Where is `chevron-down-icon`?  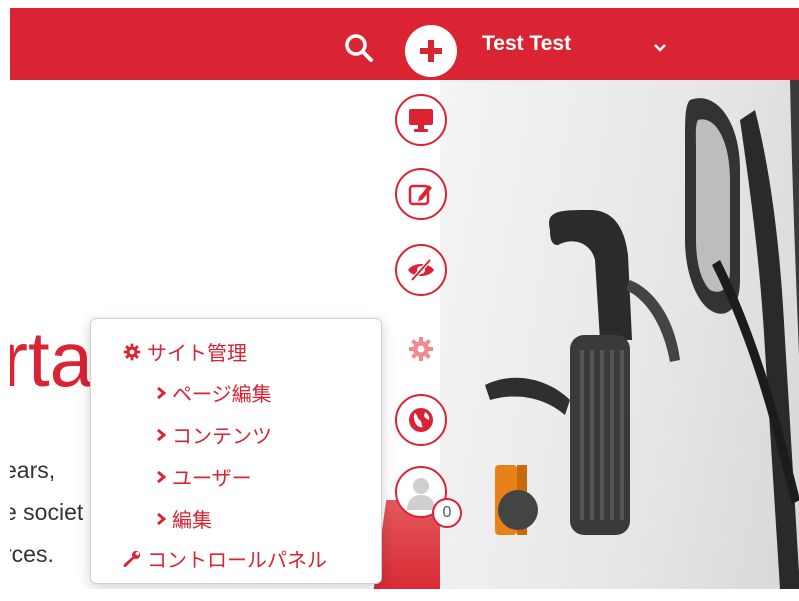 chevron-down-icon is located at coordinates (660, 48).